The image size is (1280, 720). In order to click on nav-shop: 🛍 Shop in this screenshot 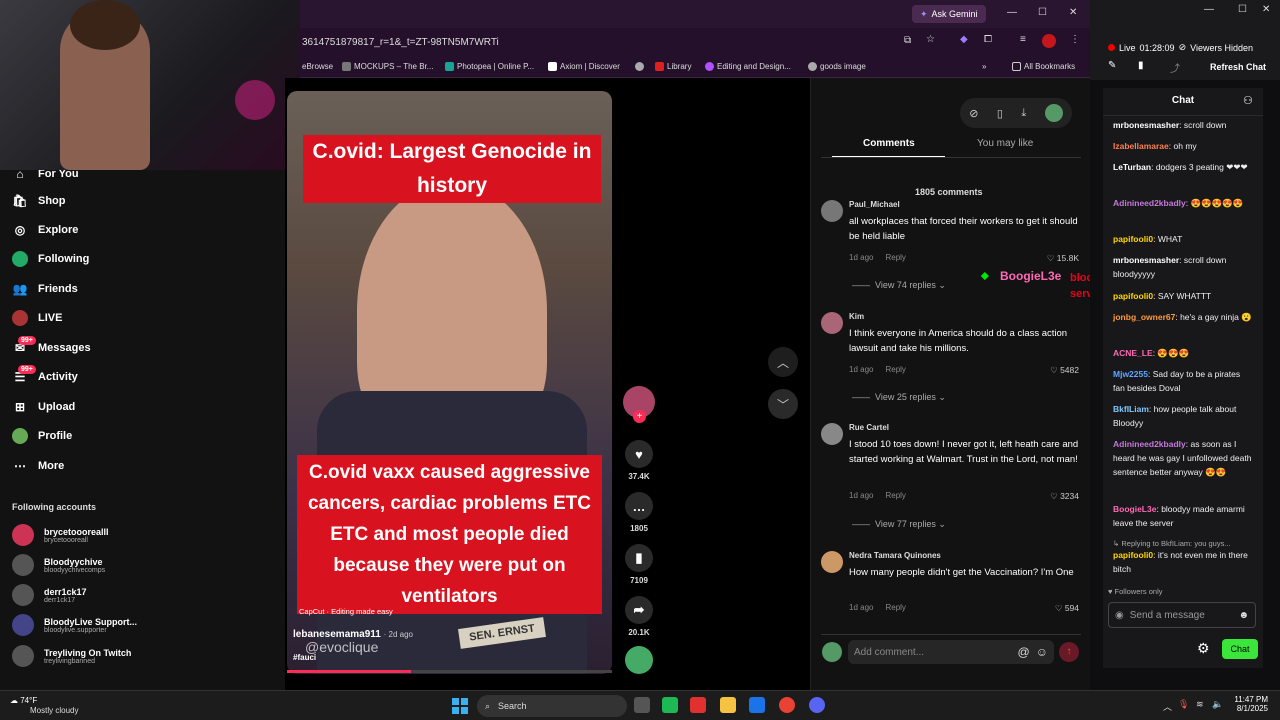, I will do `click(38, 201)`.